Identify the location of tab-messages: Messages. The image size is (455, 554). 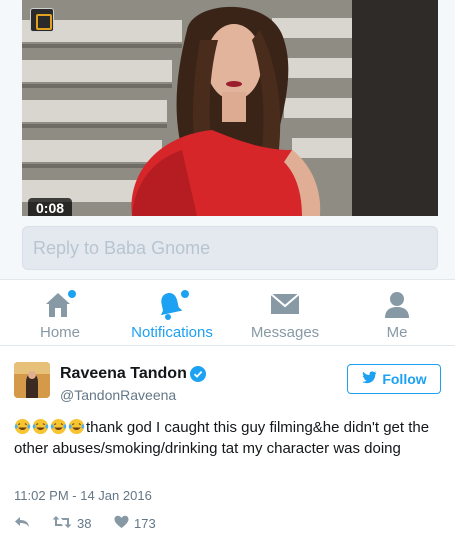
(285, 313).